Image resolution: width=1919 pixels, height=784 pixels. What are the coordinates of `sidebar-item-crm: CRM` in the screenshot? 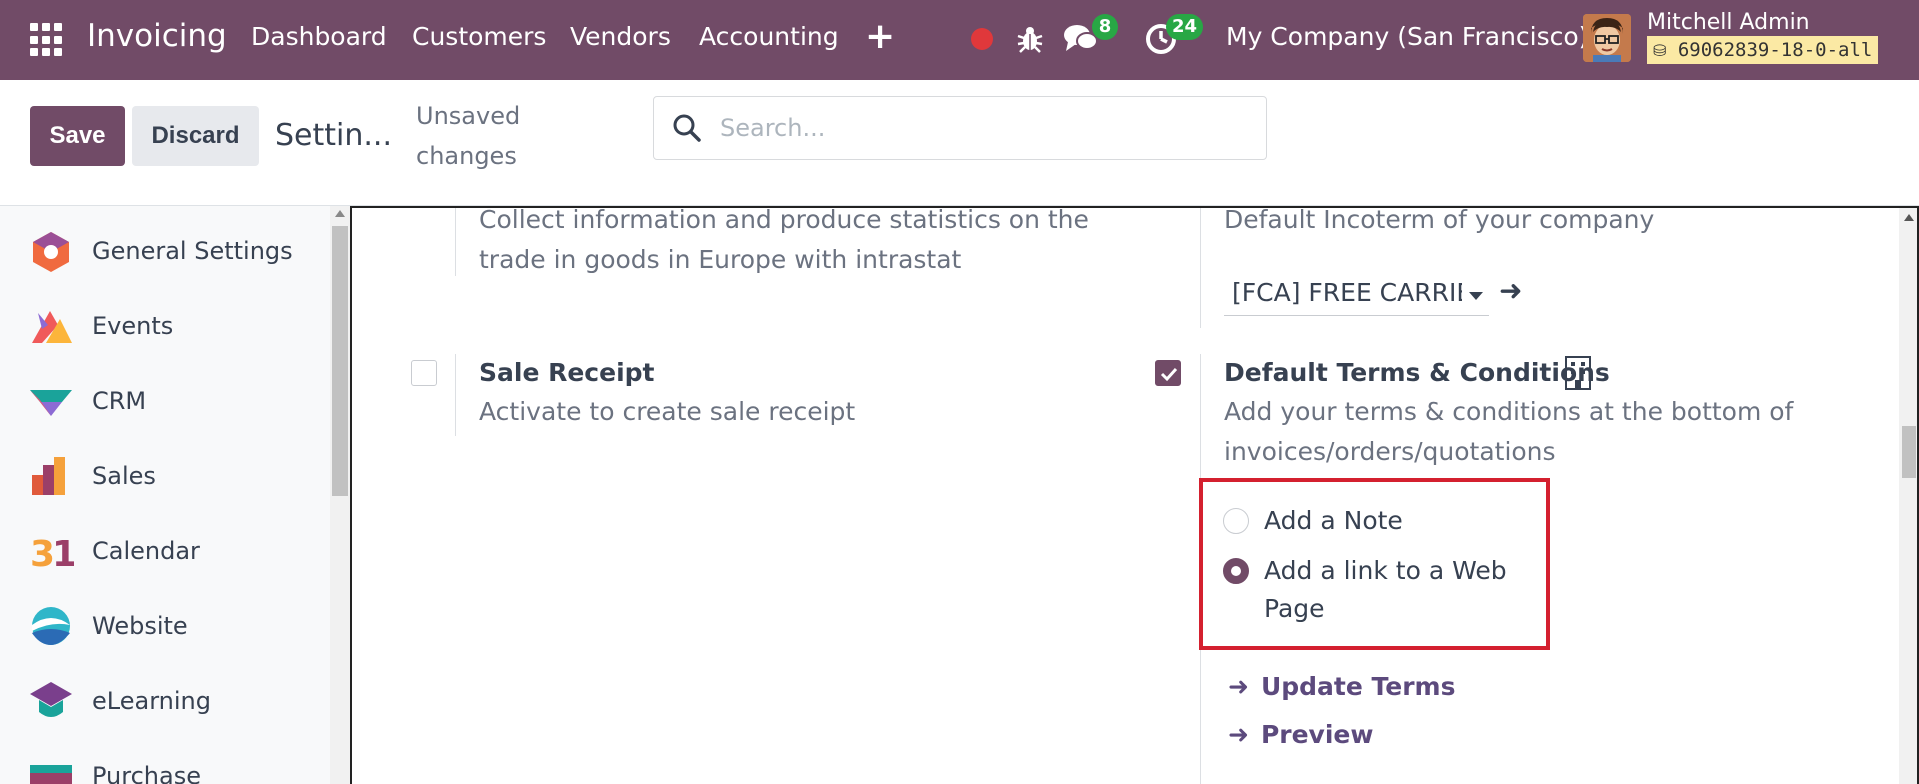 It's located at (165, 401).